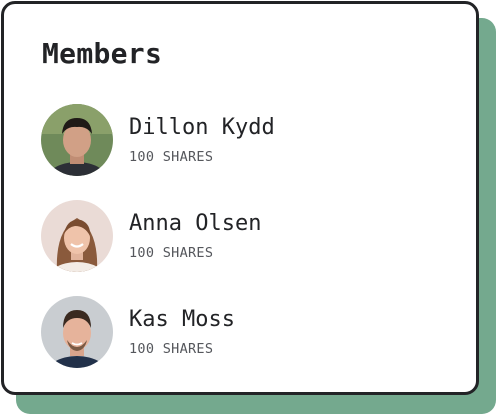 Image resolution: width=498 pixels, height=416 pixels. I want to click on member-info: Kas Moss 100 SHARES, so click(182, 332).